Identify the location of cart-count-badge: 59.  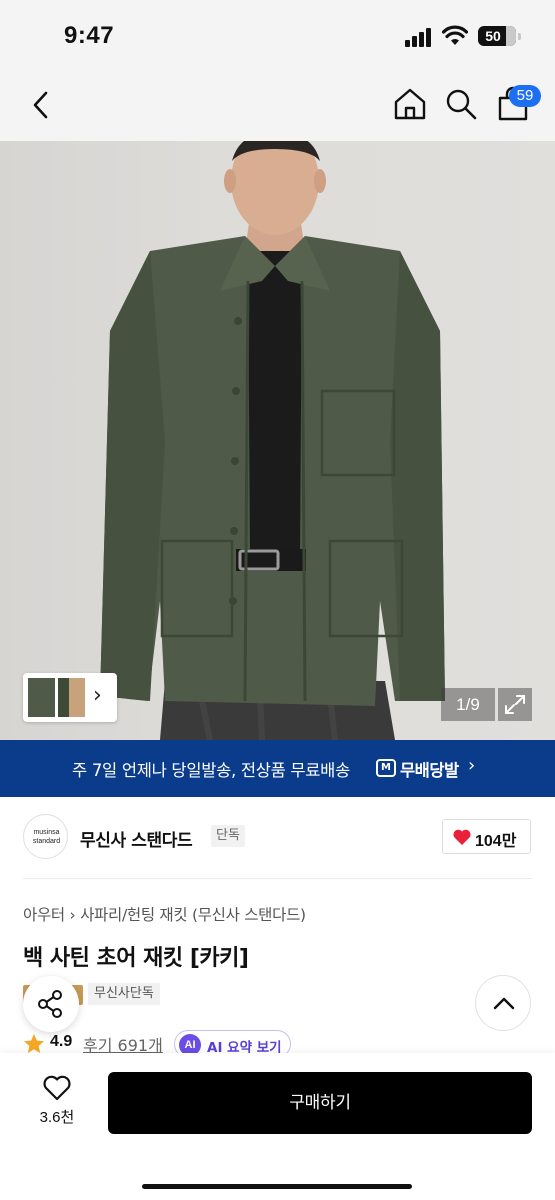
(525, 96).